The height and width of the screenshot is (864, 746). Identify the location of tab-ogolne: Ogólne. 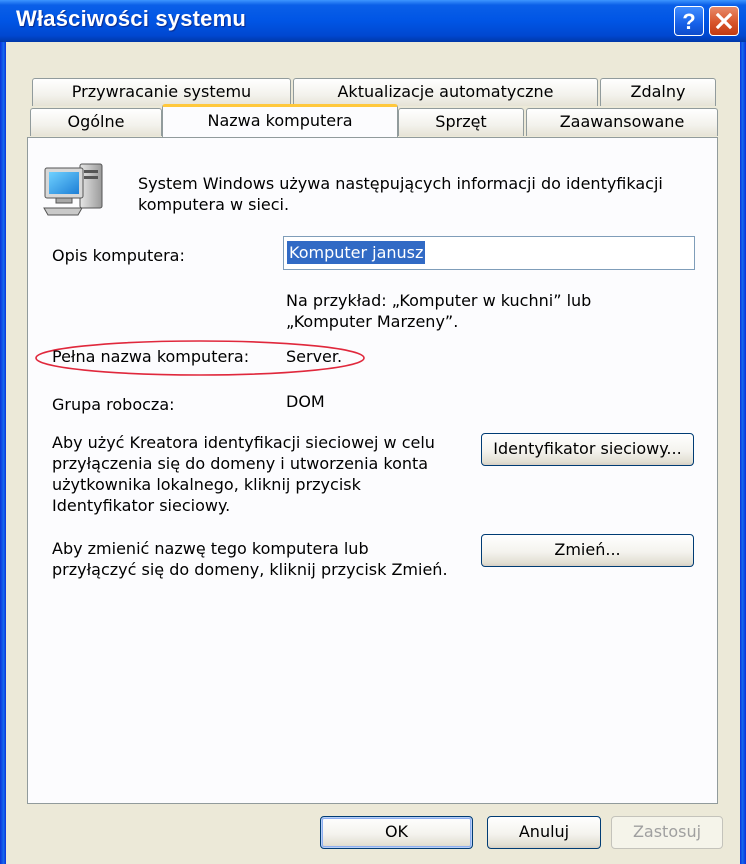
(96, 122).